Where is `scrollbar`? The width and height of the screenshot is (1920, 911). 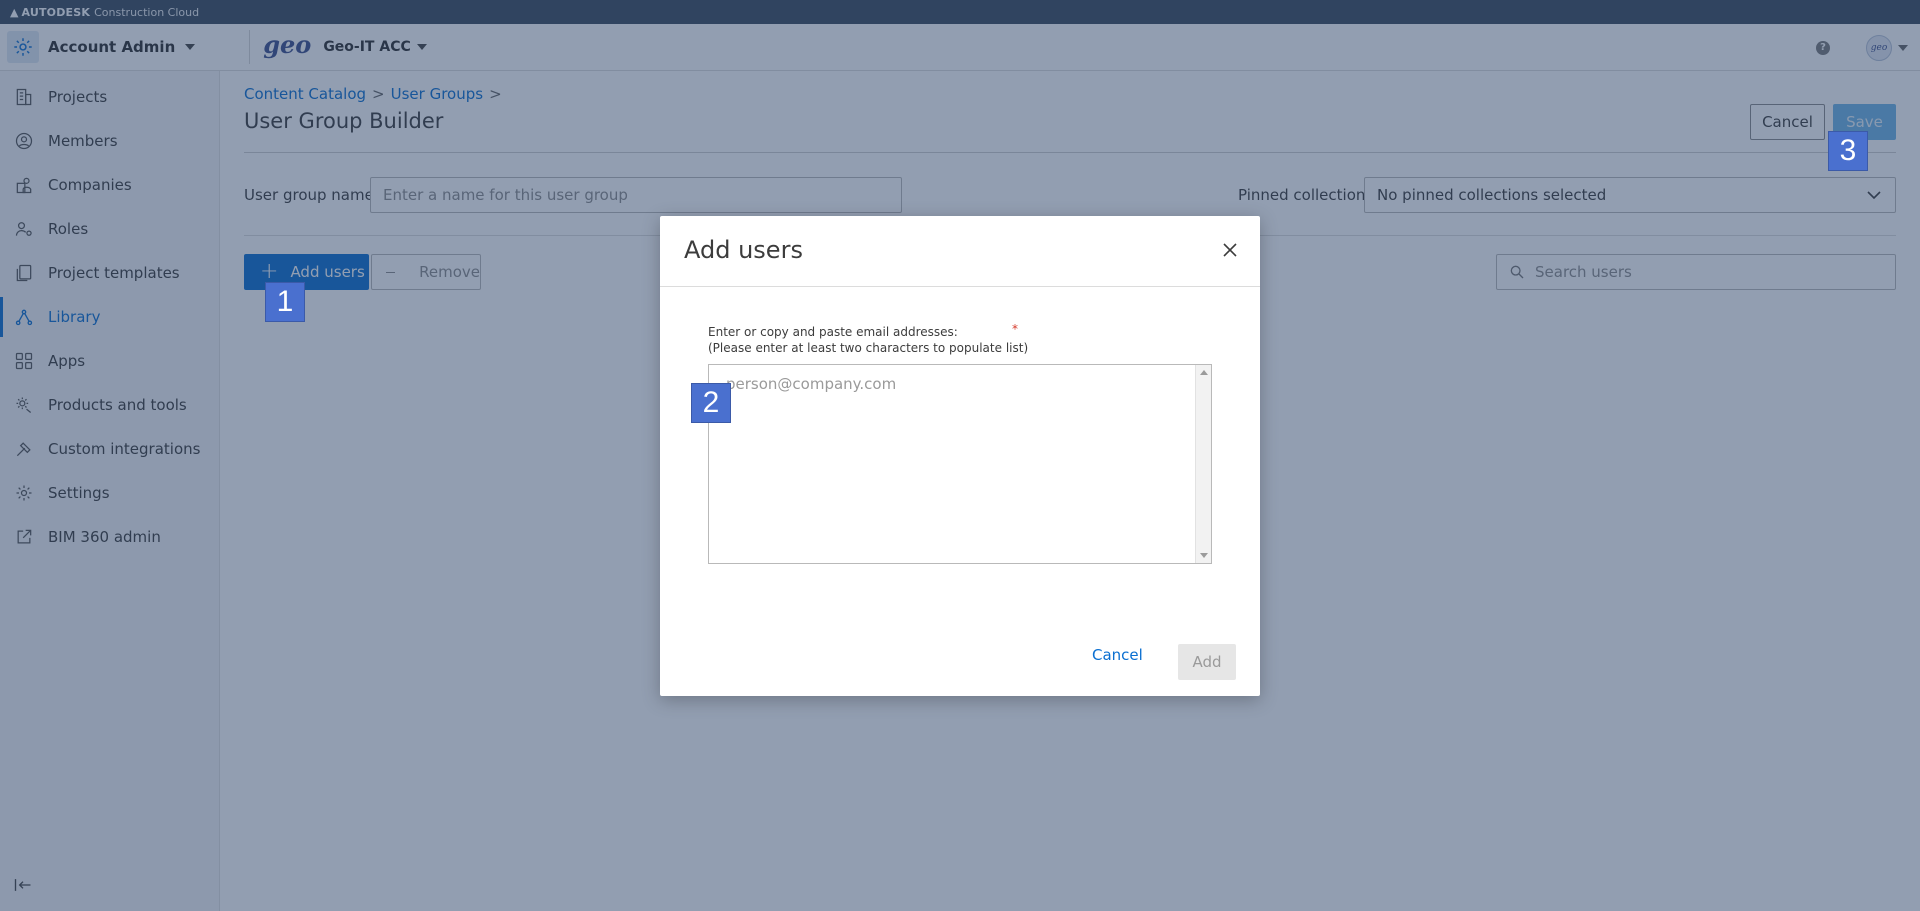
scrollbar is located at coordinates (1203, 464).